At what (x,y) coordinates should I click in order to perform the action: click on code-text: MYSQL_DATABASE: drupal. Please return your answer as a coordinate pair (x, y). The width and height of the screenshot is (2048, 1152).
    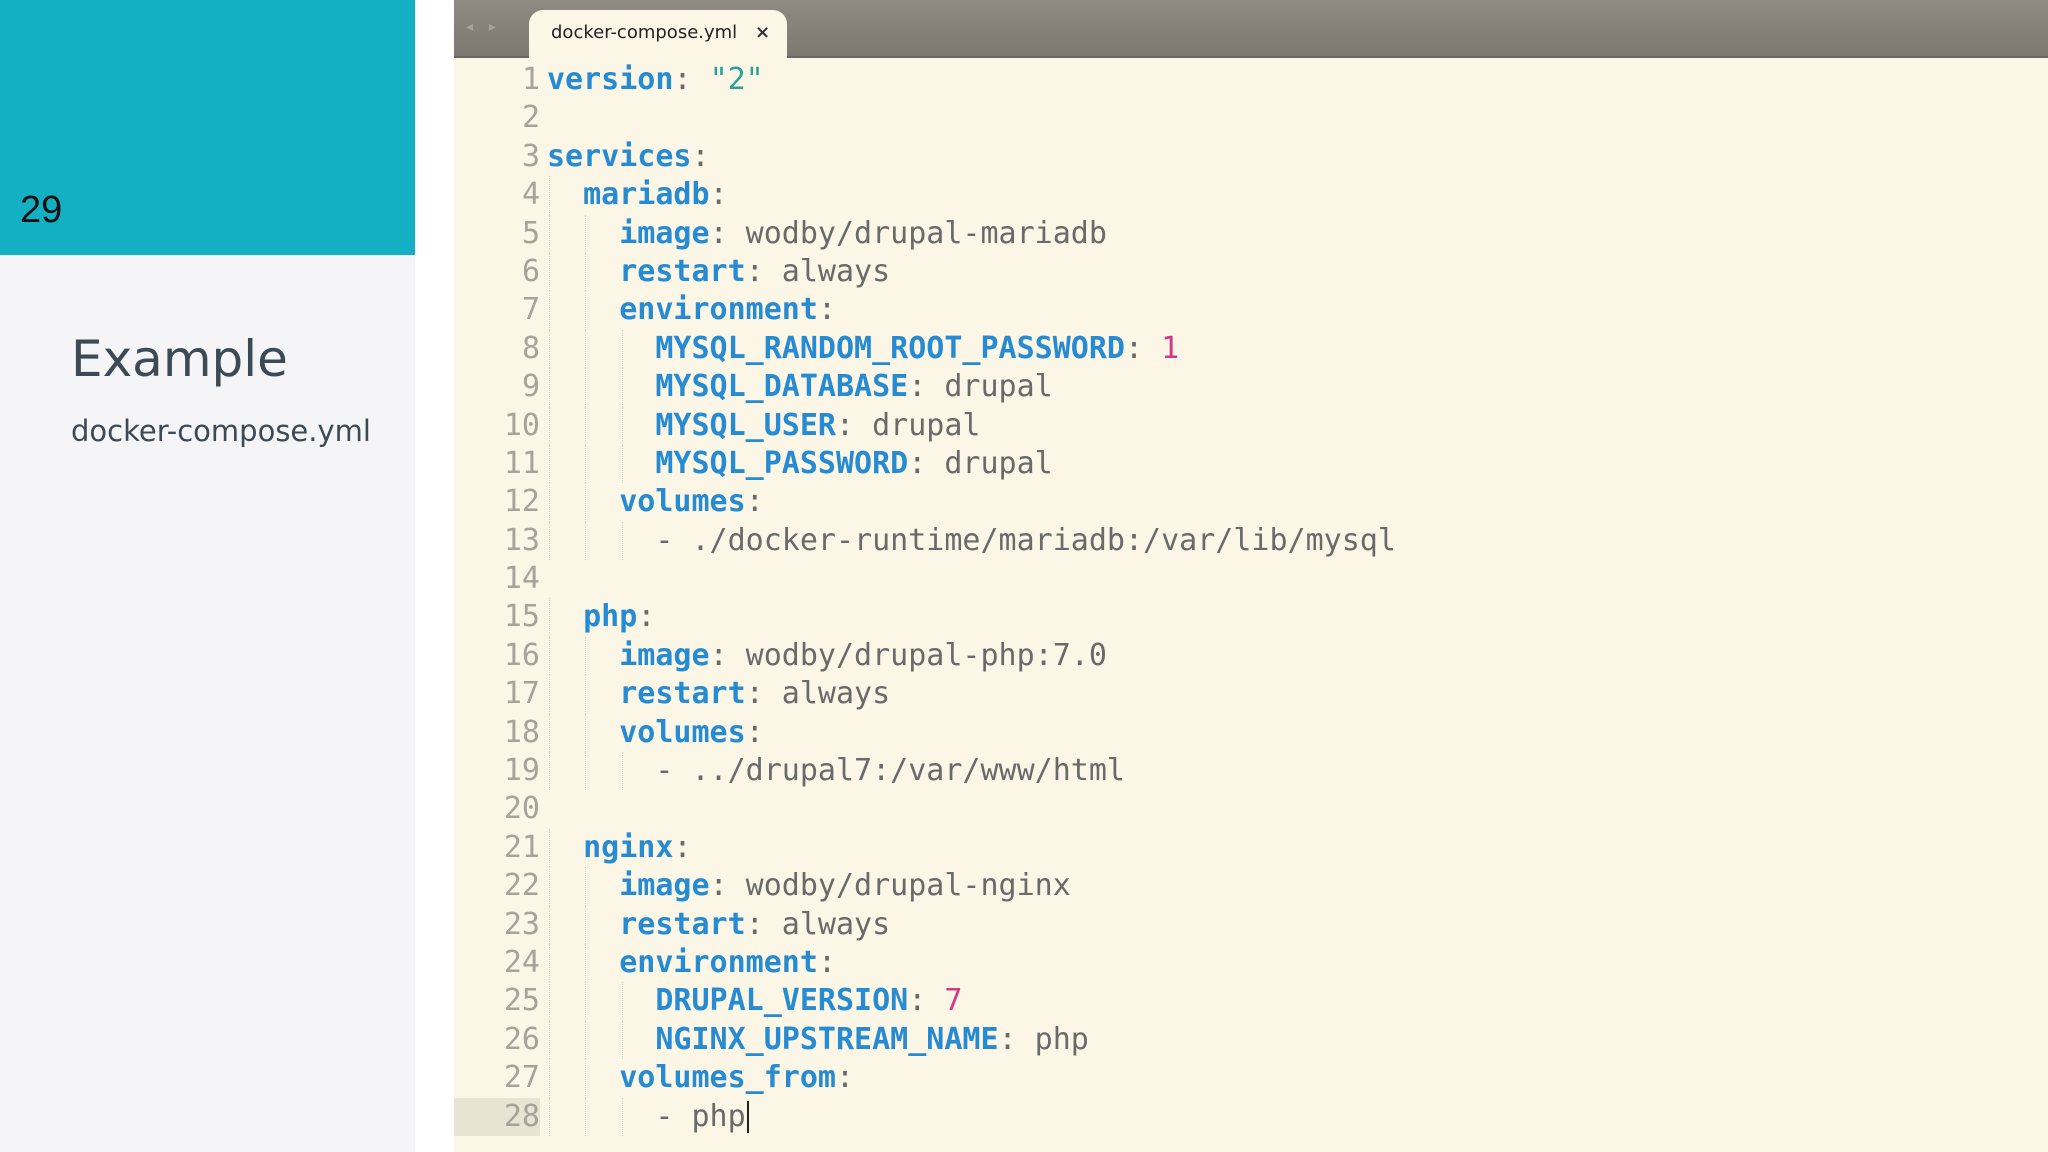
    Looking at the image, I should click on (800, 387).